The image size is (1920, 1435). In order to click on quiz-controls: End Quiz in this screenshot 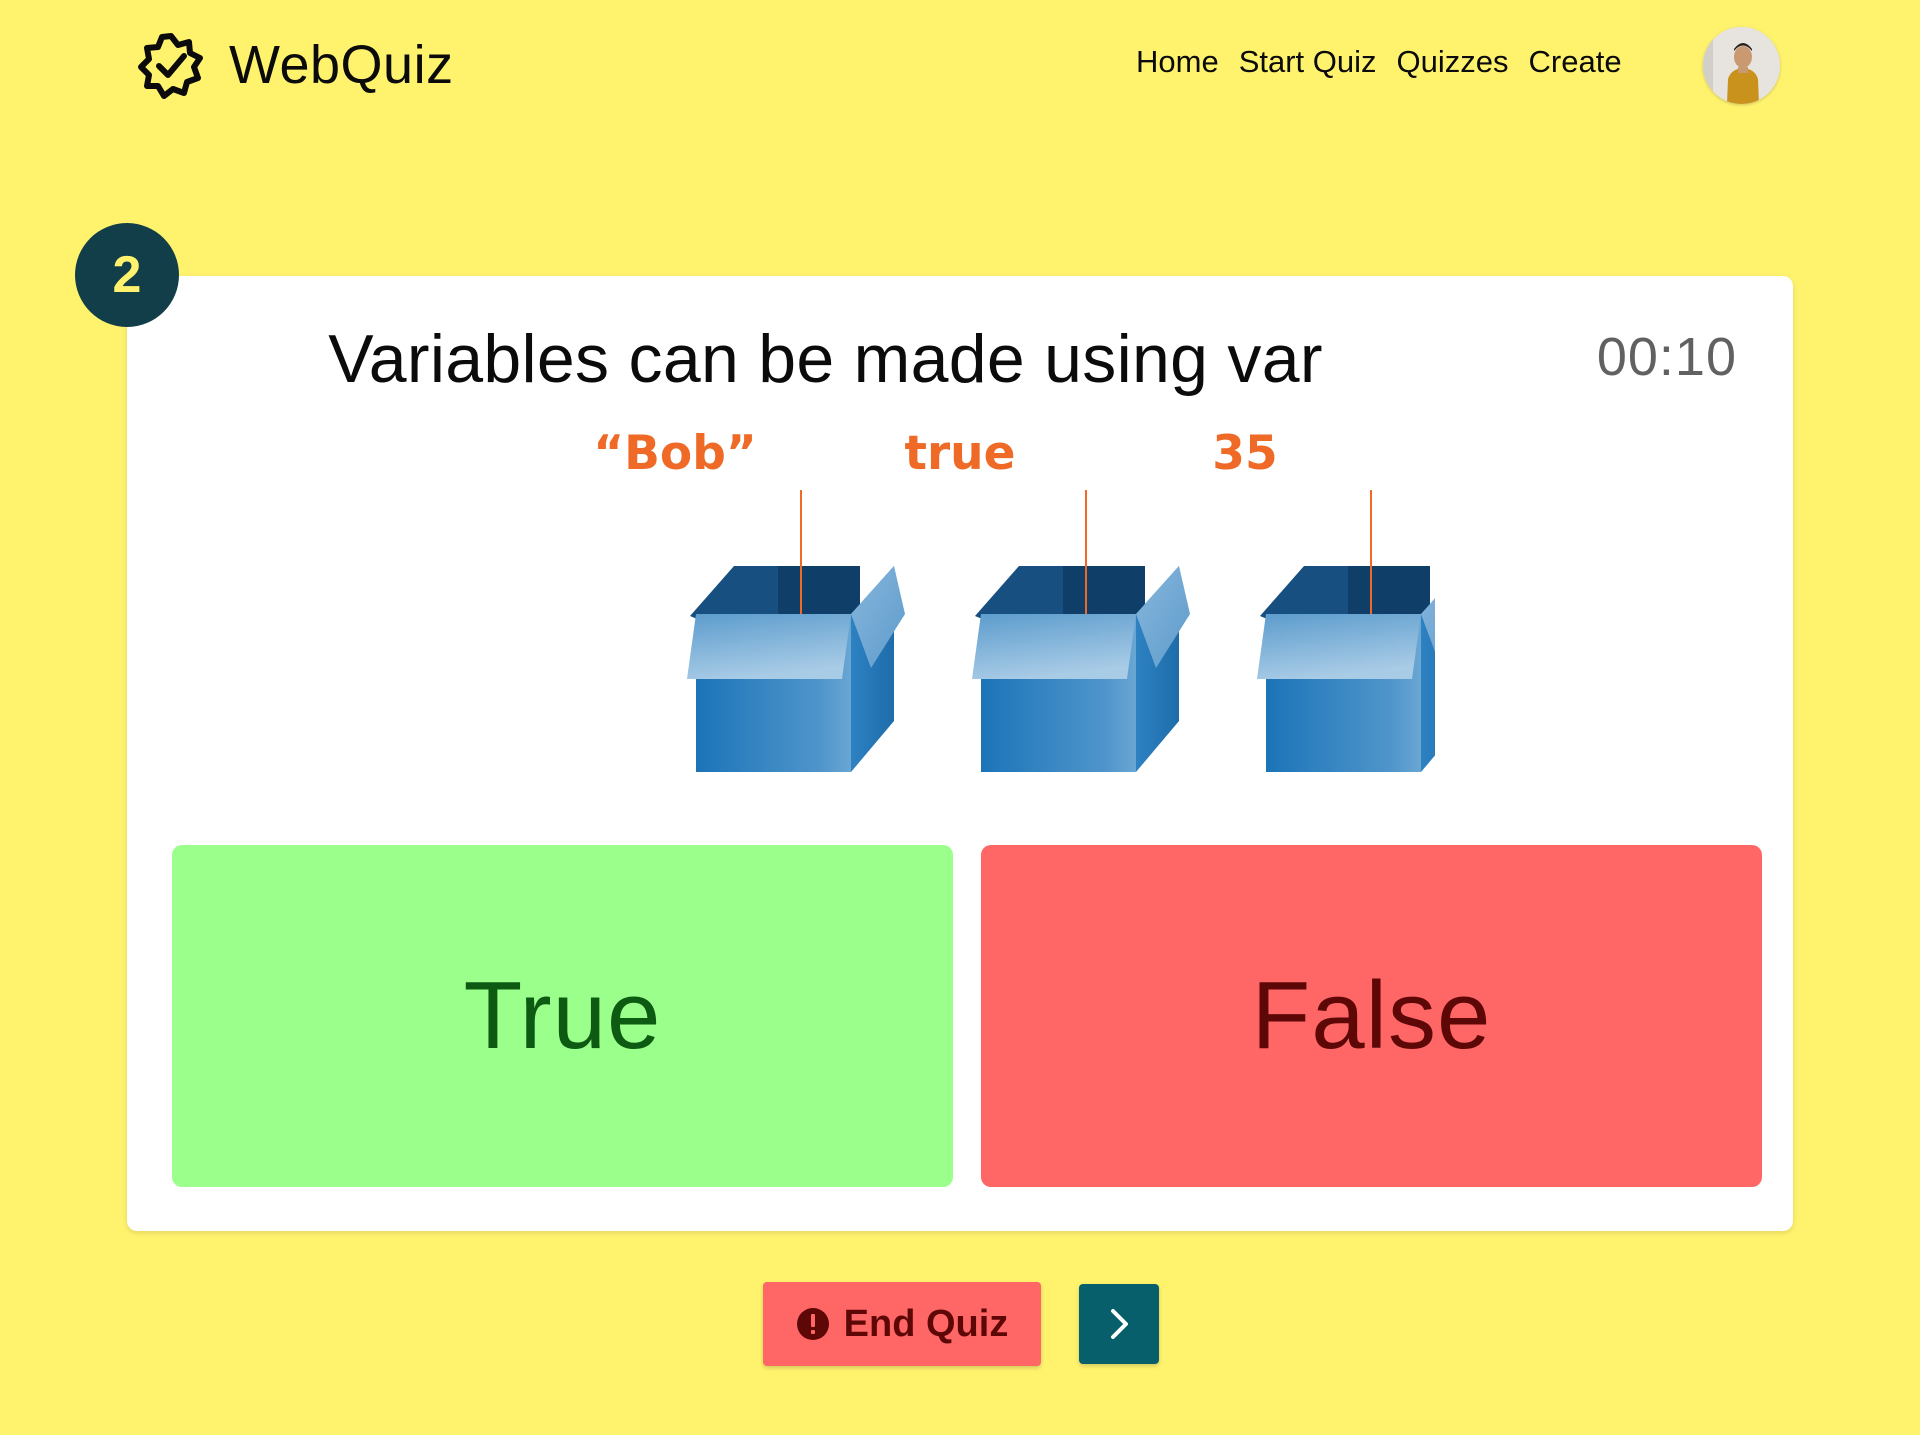, I will do `click(961, 1324)`.